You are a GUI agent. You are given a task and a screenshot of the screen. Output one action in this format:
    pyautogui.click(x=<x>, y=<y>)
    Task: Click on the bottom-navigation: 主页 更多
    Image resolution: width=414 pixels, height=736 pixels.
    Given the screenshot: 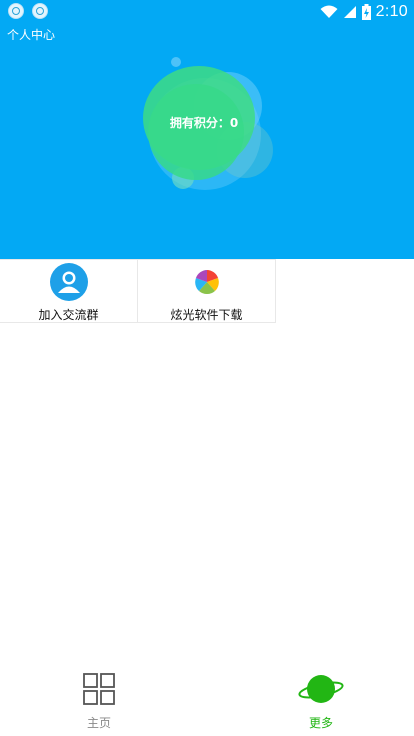 What is the action you would take?
    pyautogui.click(x=207, y=700)
    